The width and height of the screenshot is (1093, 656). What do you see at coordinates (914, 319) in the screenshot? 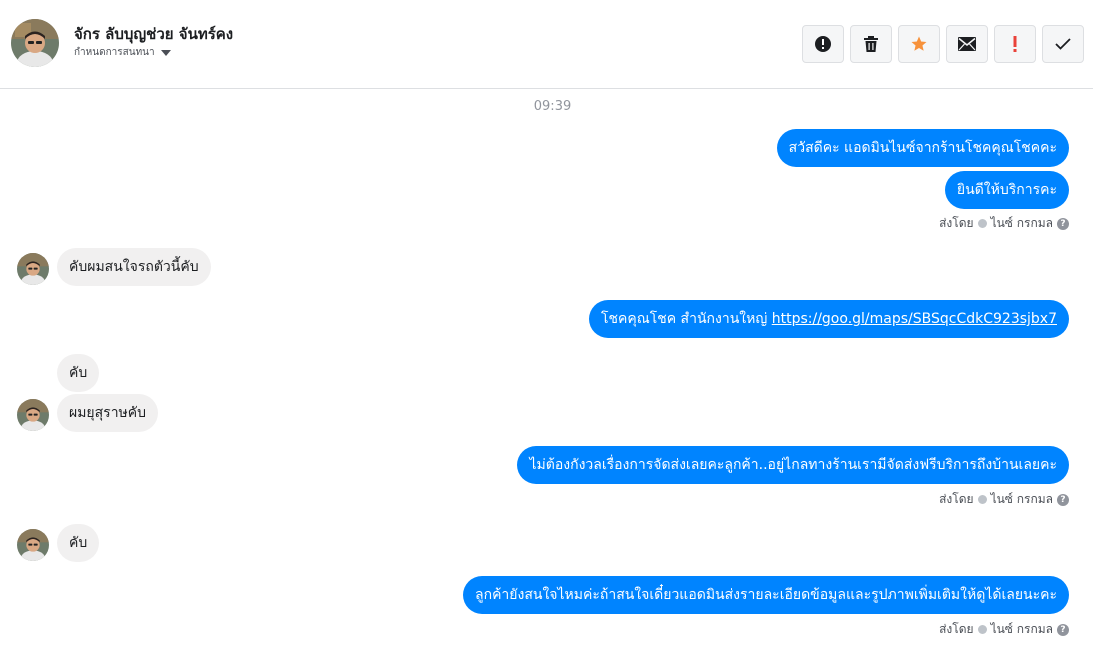
I see `map-link: https://goo.gl/maps/SBSqcCdkC923sjbx7` at bounding box center [914, 319].